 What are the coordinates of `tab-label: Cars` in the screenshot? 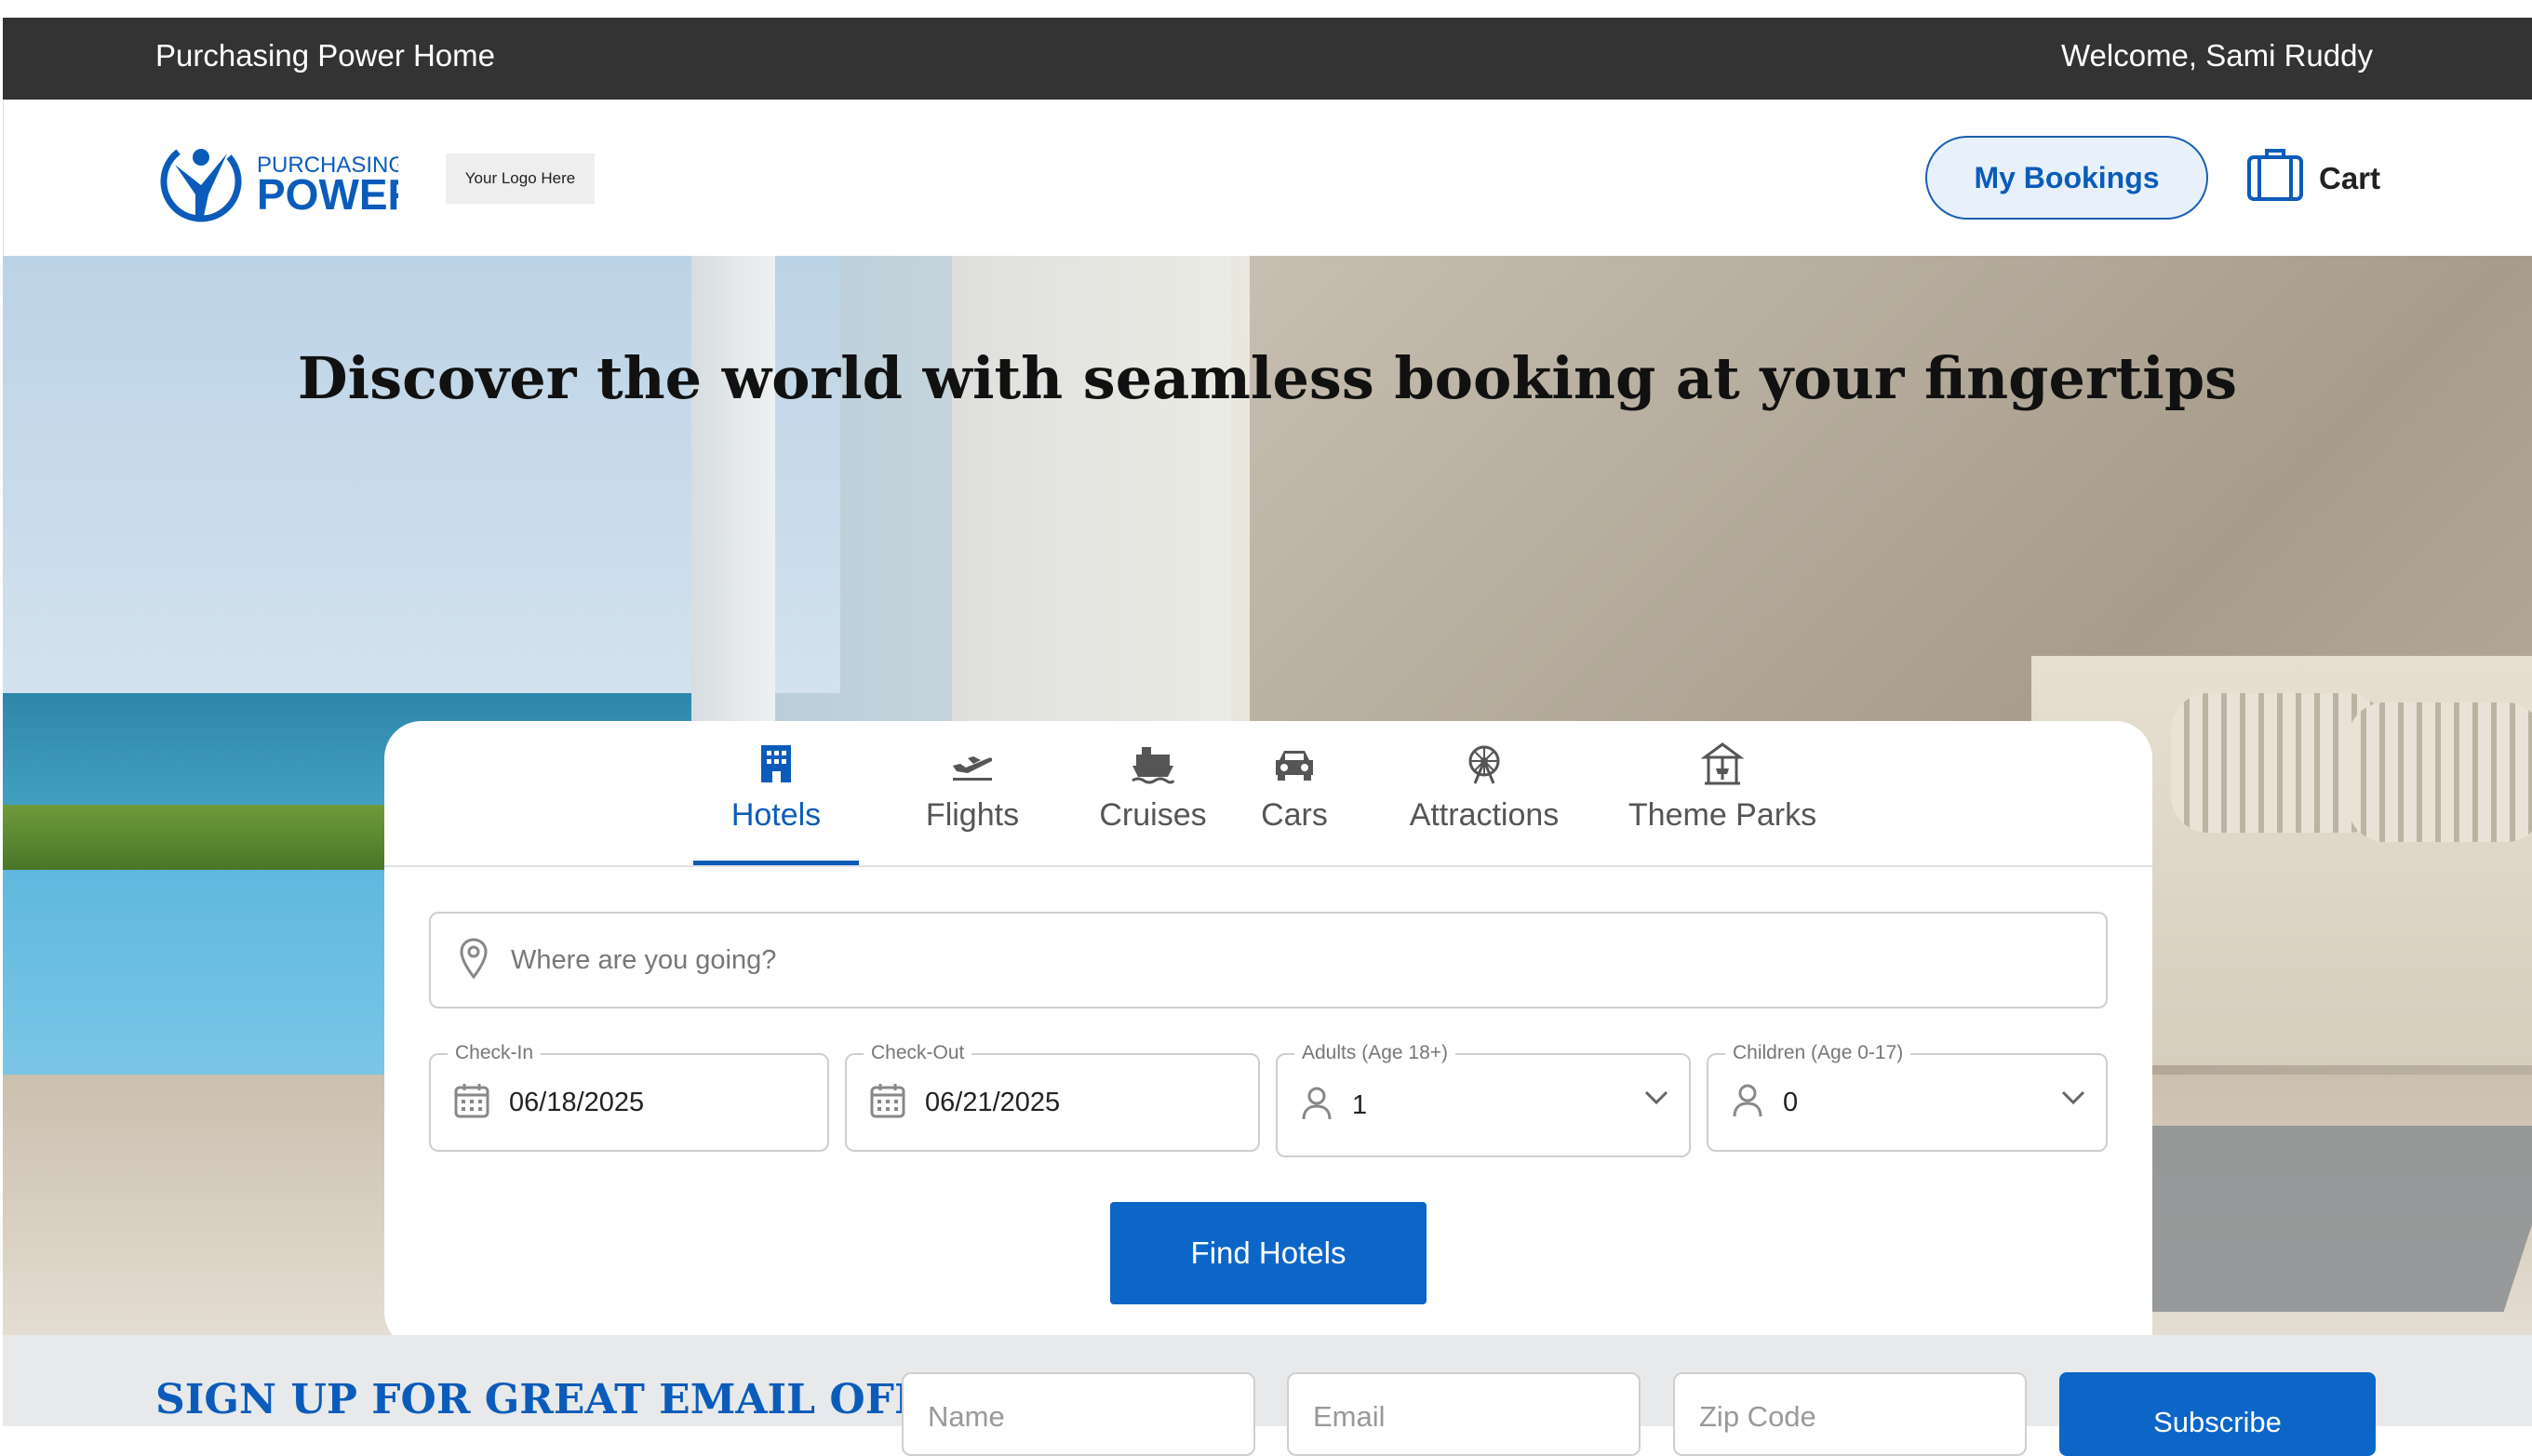 It's located at (1294, 815).